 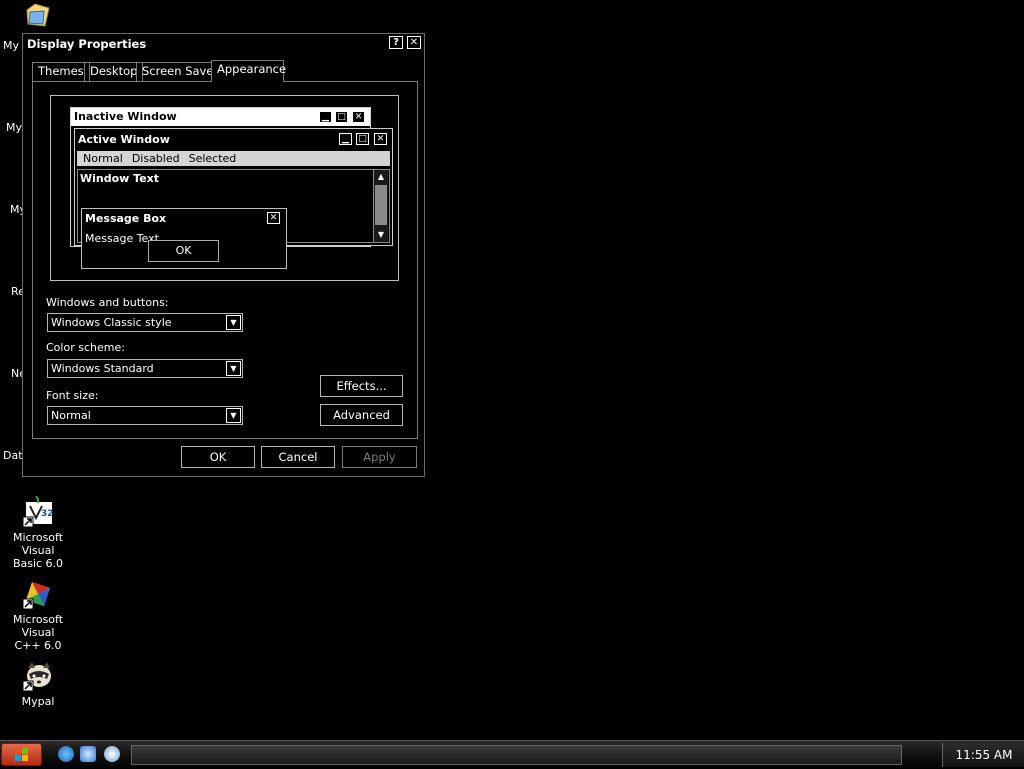 What do you see at coordinates (85, 347) in the screenshot?
I see `color-scheme-label: Color scheme:` at bounding box center [85, 347].